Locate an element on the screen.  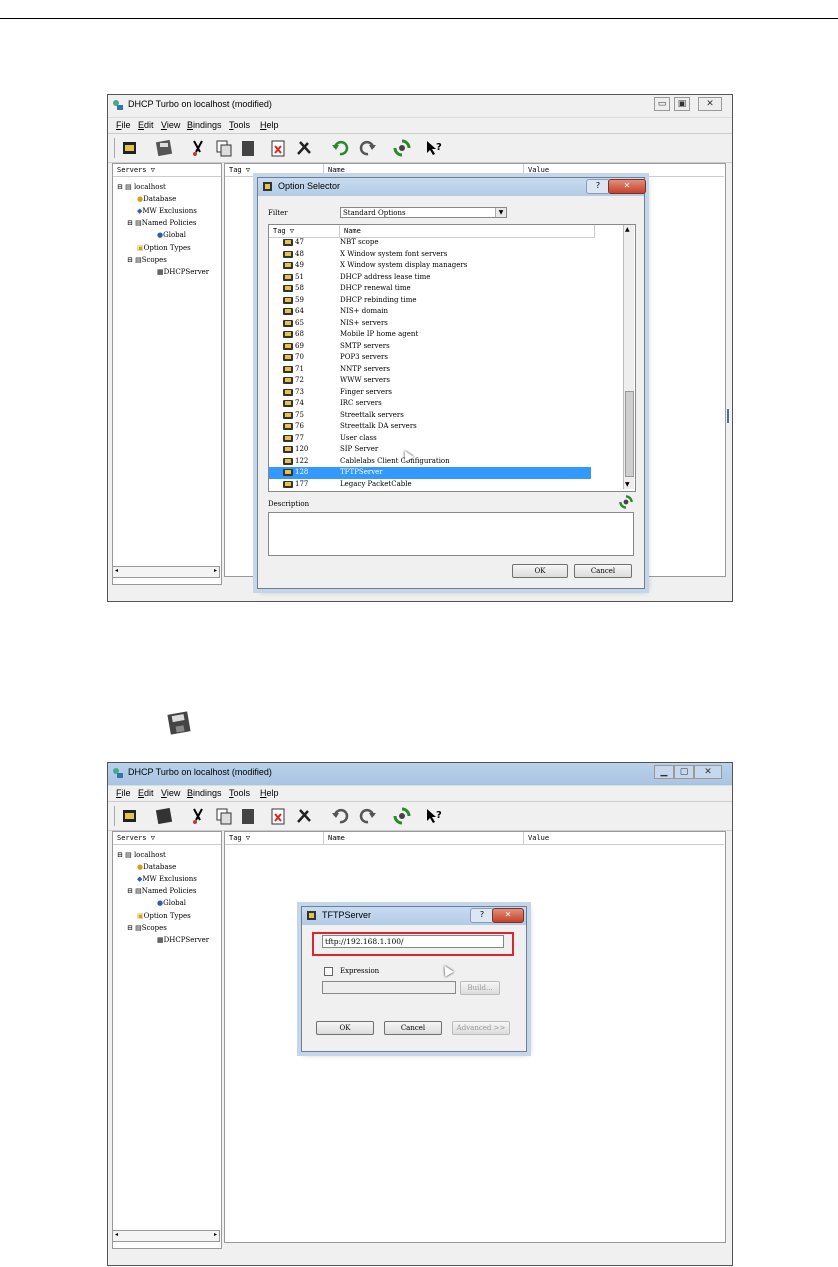
restore-button: ▢ is located at coordinates (684, 772).